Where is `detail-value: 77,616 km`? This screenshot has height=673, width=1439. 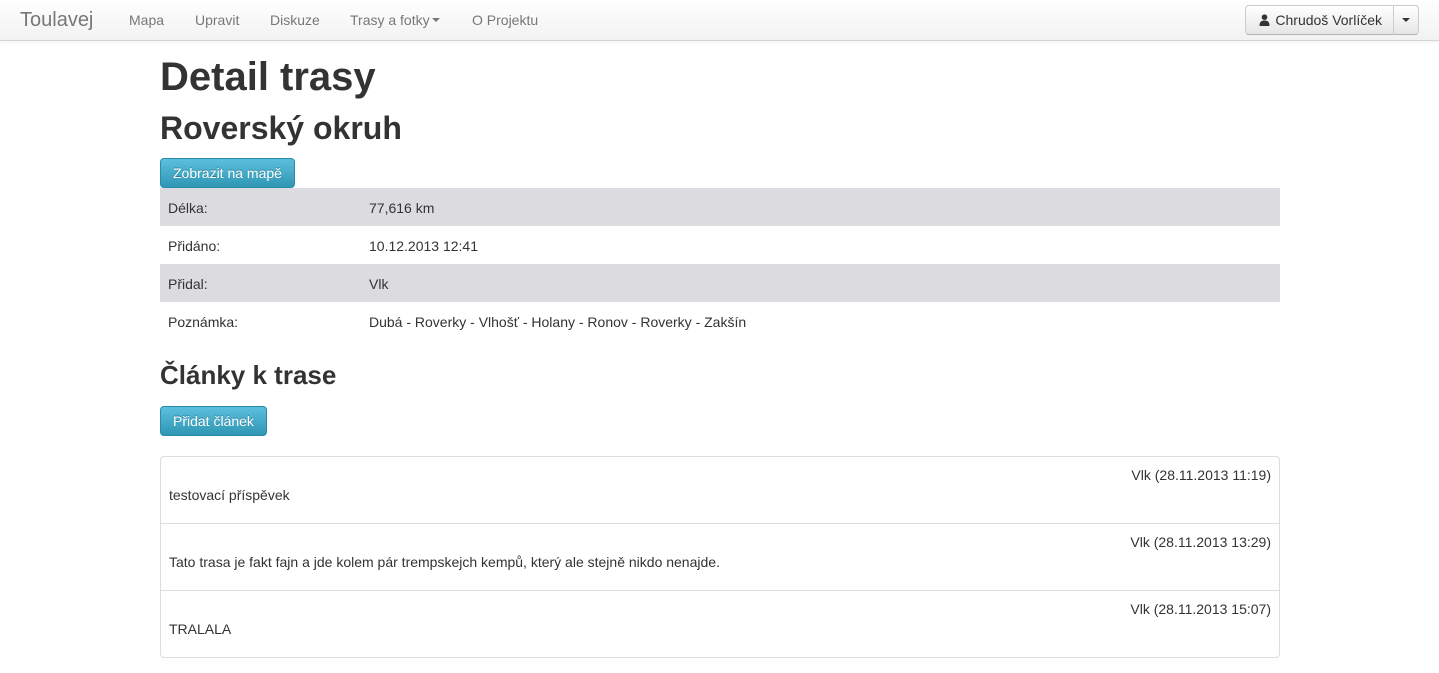 detail-value: 77,616 km is located at coordinates (402, 207).